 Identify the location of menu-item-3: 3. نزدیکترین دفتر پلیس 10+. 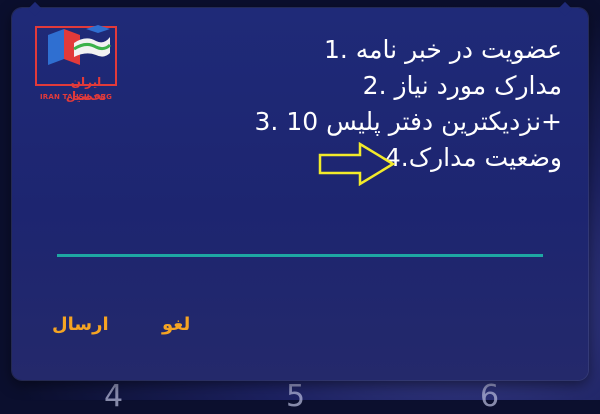
(408, 121).